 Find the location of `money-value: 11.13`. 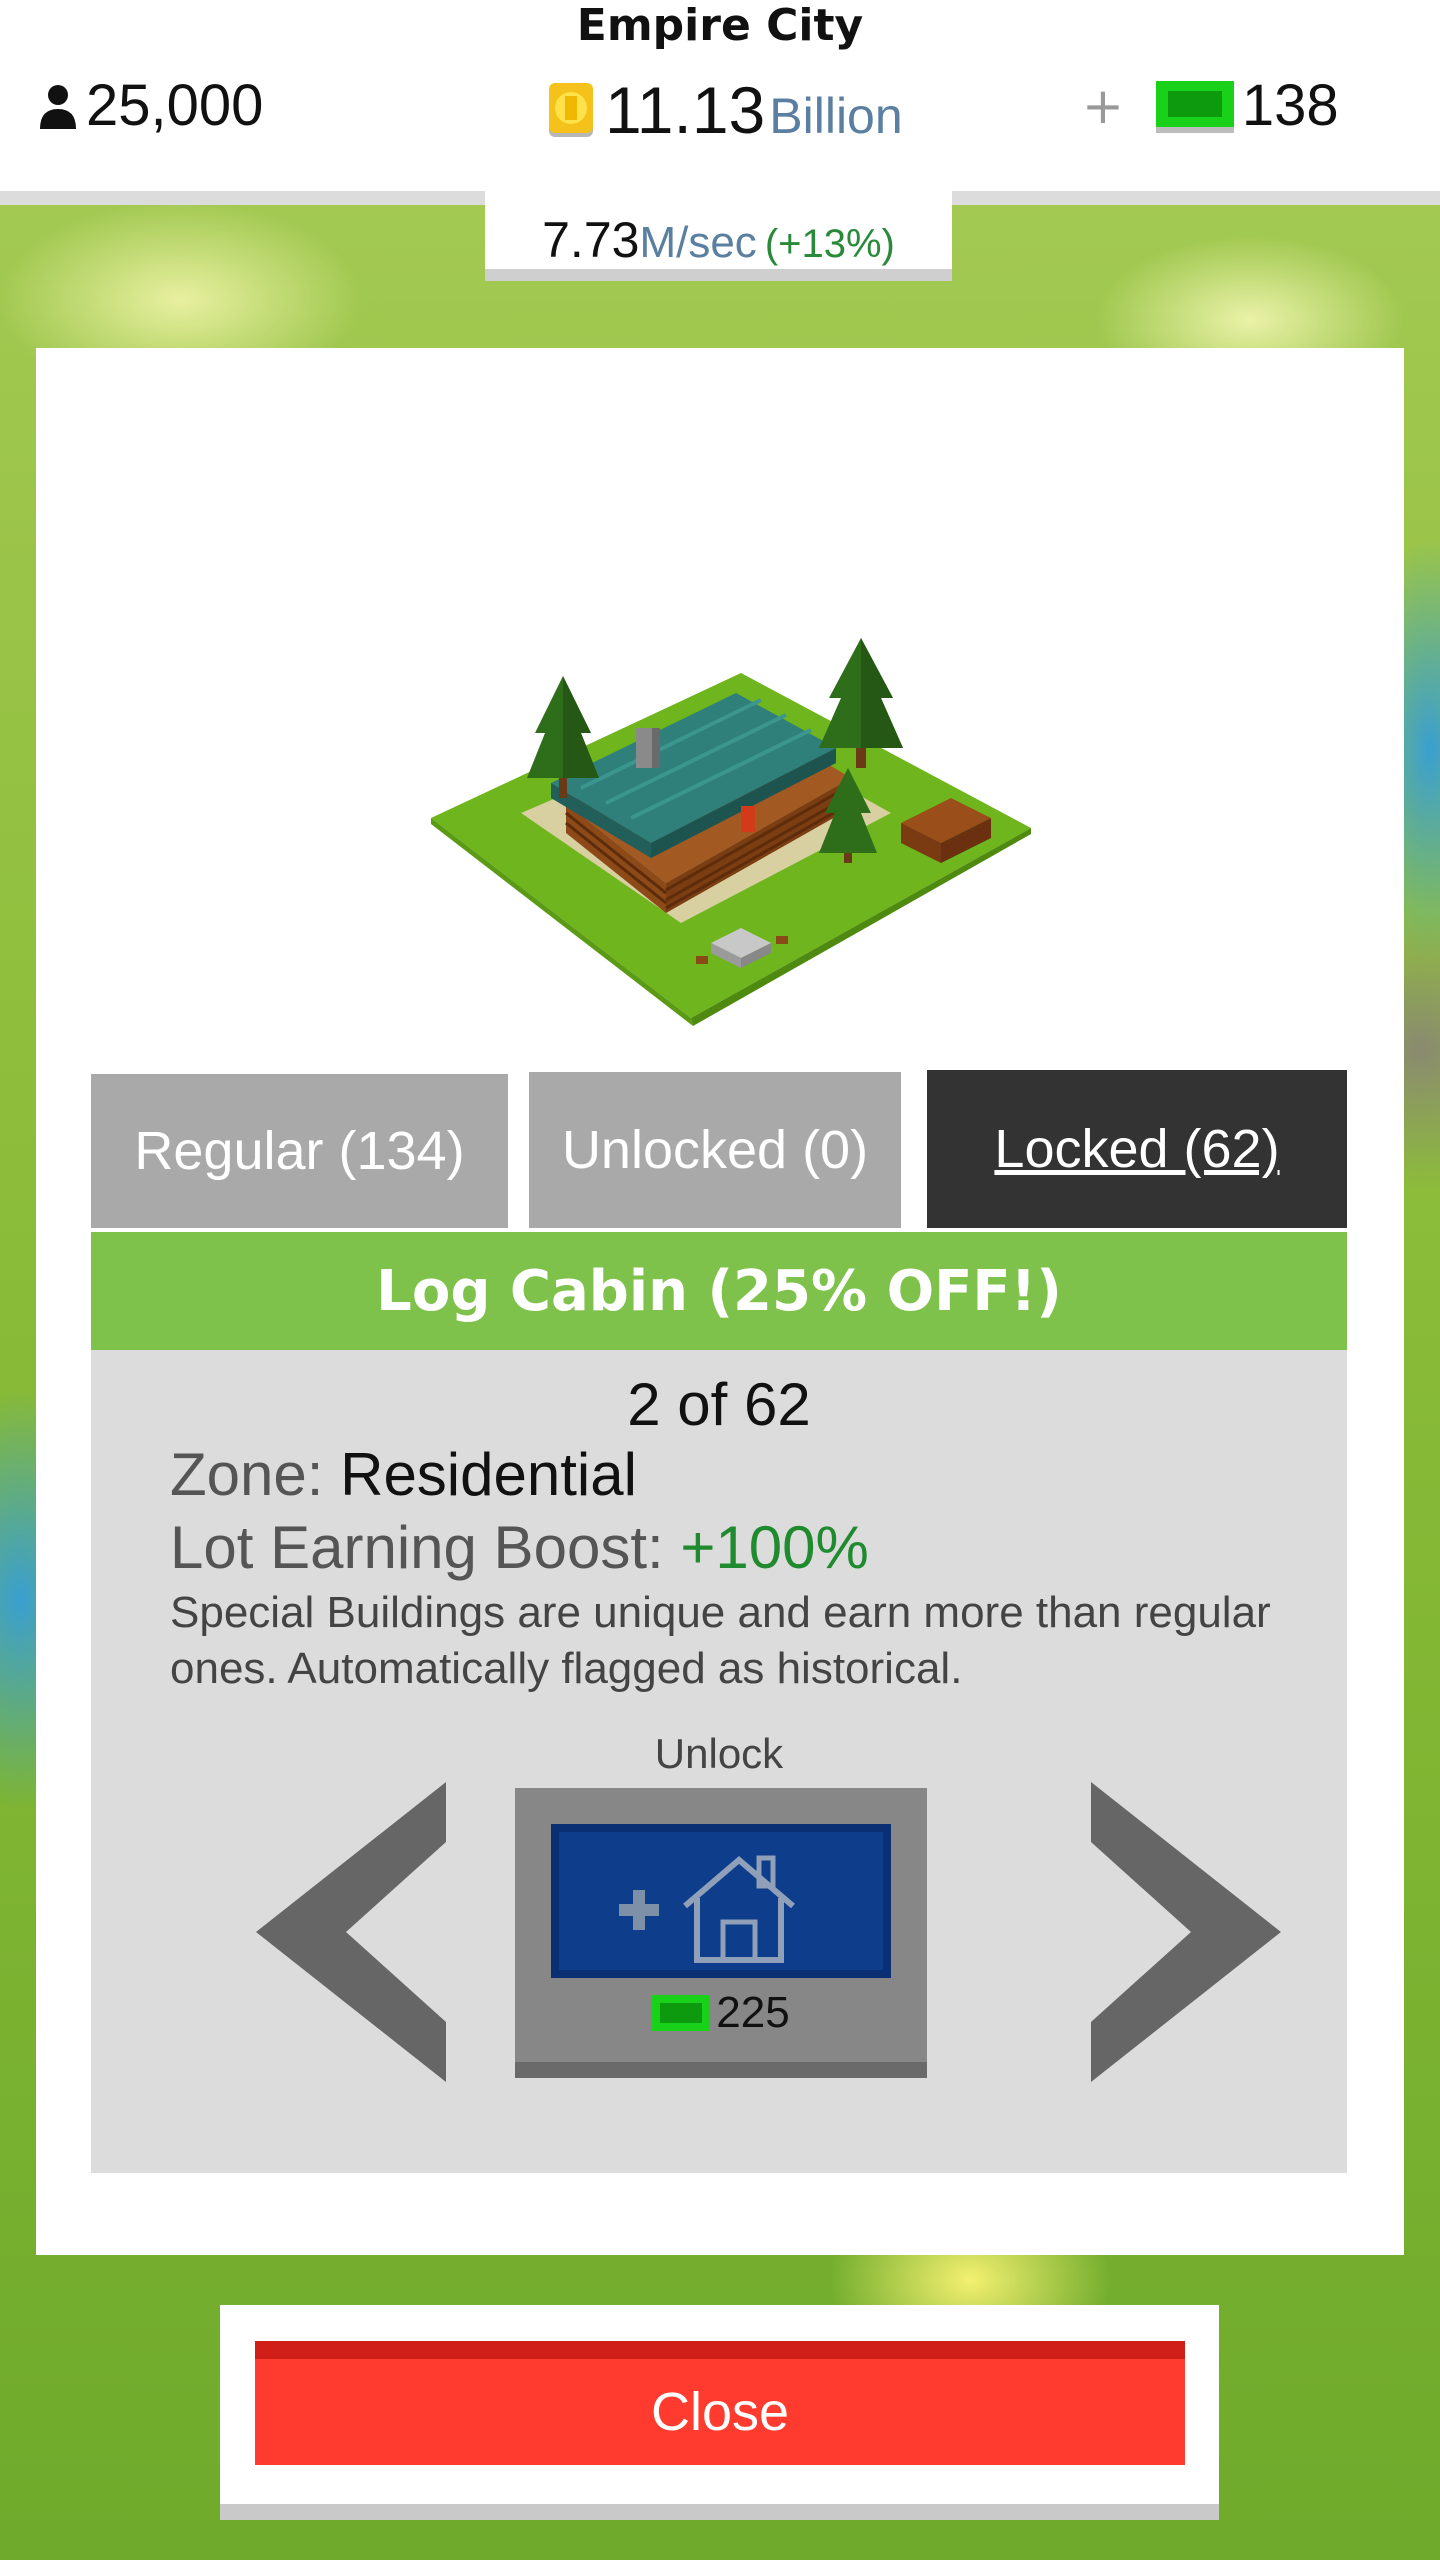

money-value: 11.13 is located at coordinates (685, 110).